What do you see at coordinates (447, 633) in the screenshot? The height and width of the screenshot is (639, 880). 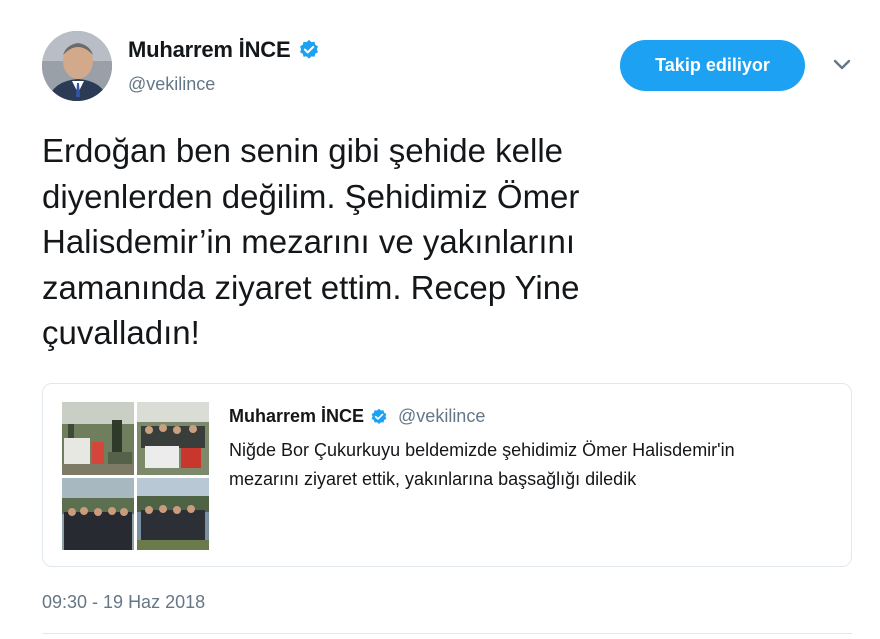 I see `divider` at bounding box center [447, 633].